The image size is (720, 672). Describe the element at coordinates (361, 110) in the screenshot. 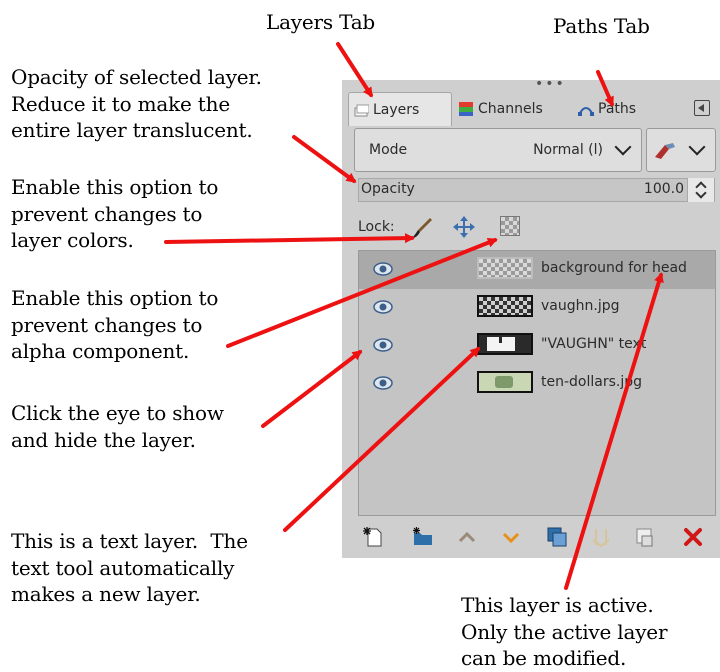

I see `layers-icon` at that location.